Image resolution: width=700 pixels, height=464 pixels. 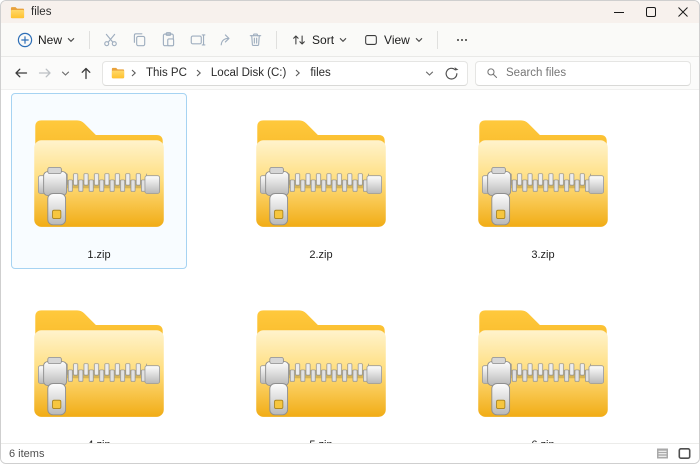 I want to click on breadcrumb-local-disk-c: Local Disk (C:), so click(x=248, y=73).